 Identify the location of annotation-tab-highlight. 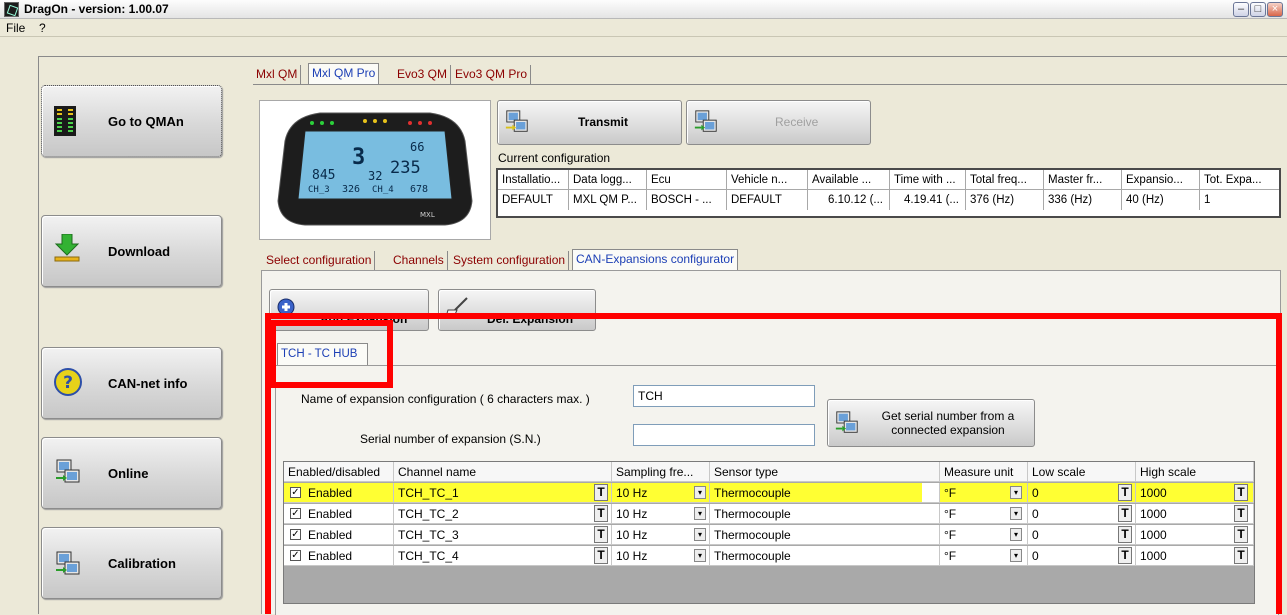
(331, 354).